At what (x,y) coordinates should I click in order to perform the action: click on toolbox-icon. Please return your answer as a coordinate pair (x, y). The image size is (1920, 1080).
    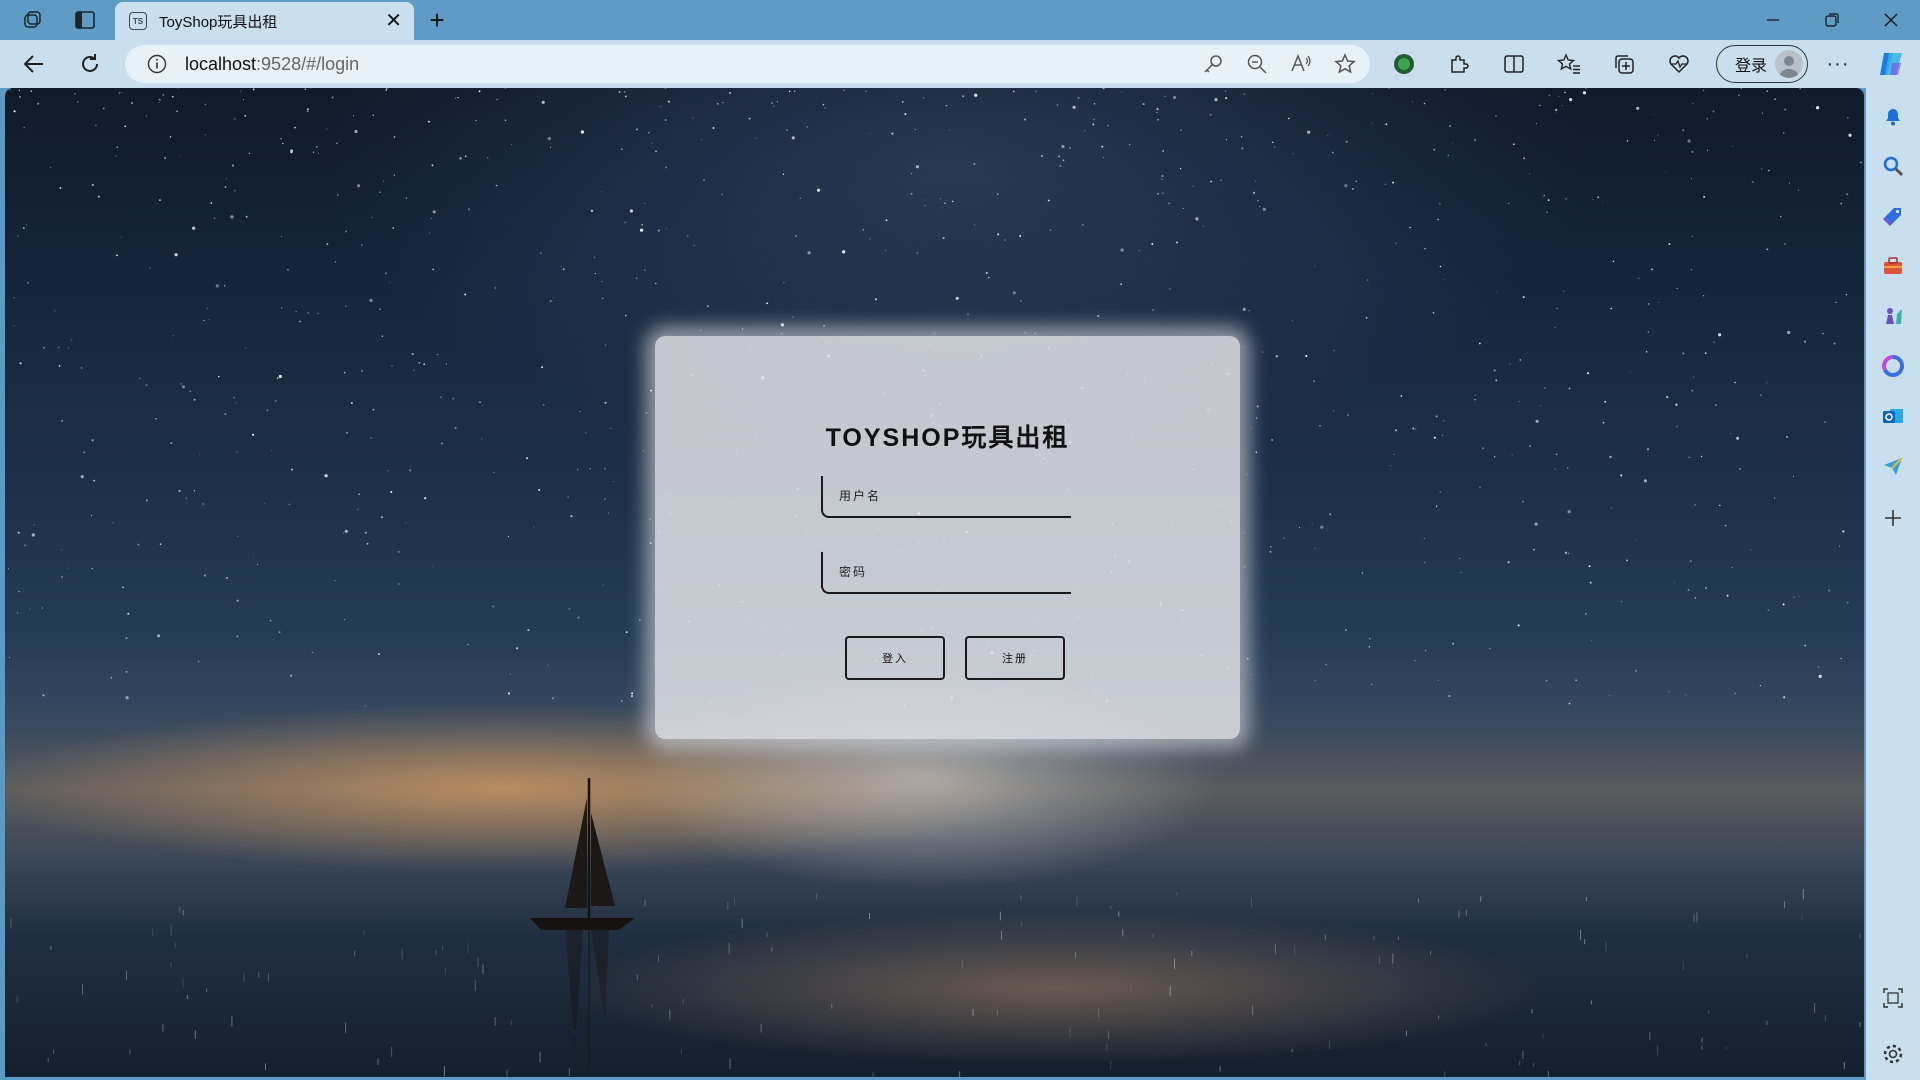
    Looking at the image, I should click on (1893, 266).